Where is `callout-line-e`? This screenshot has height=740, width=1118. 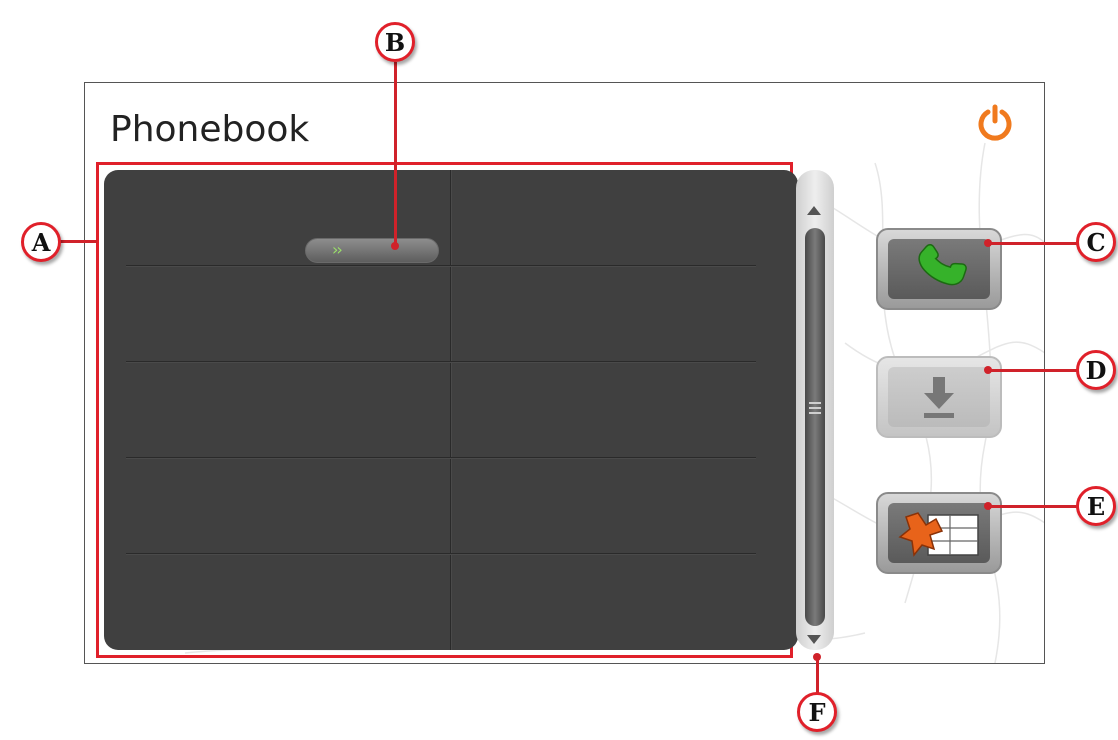 callout-line-e is located at coordinates (1034, 506).